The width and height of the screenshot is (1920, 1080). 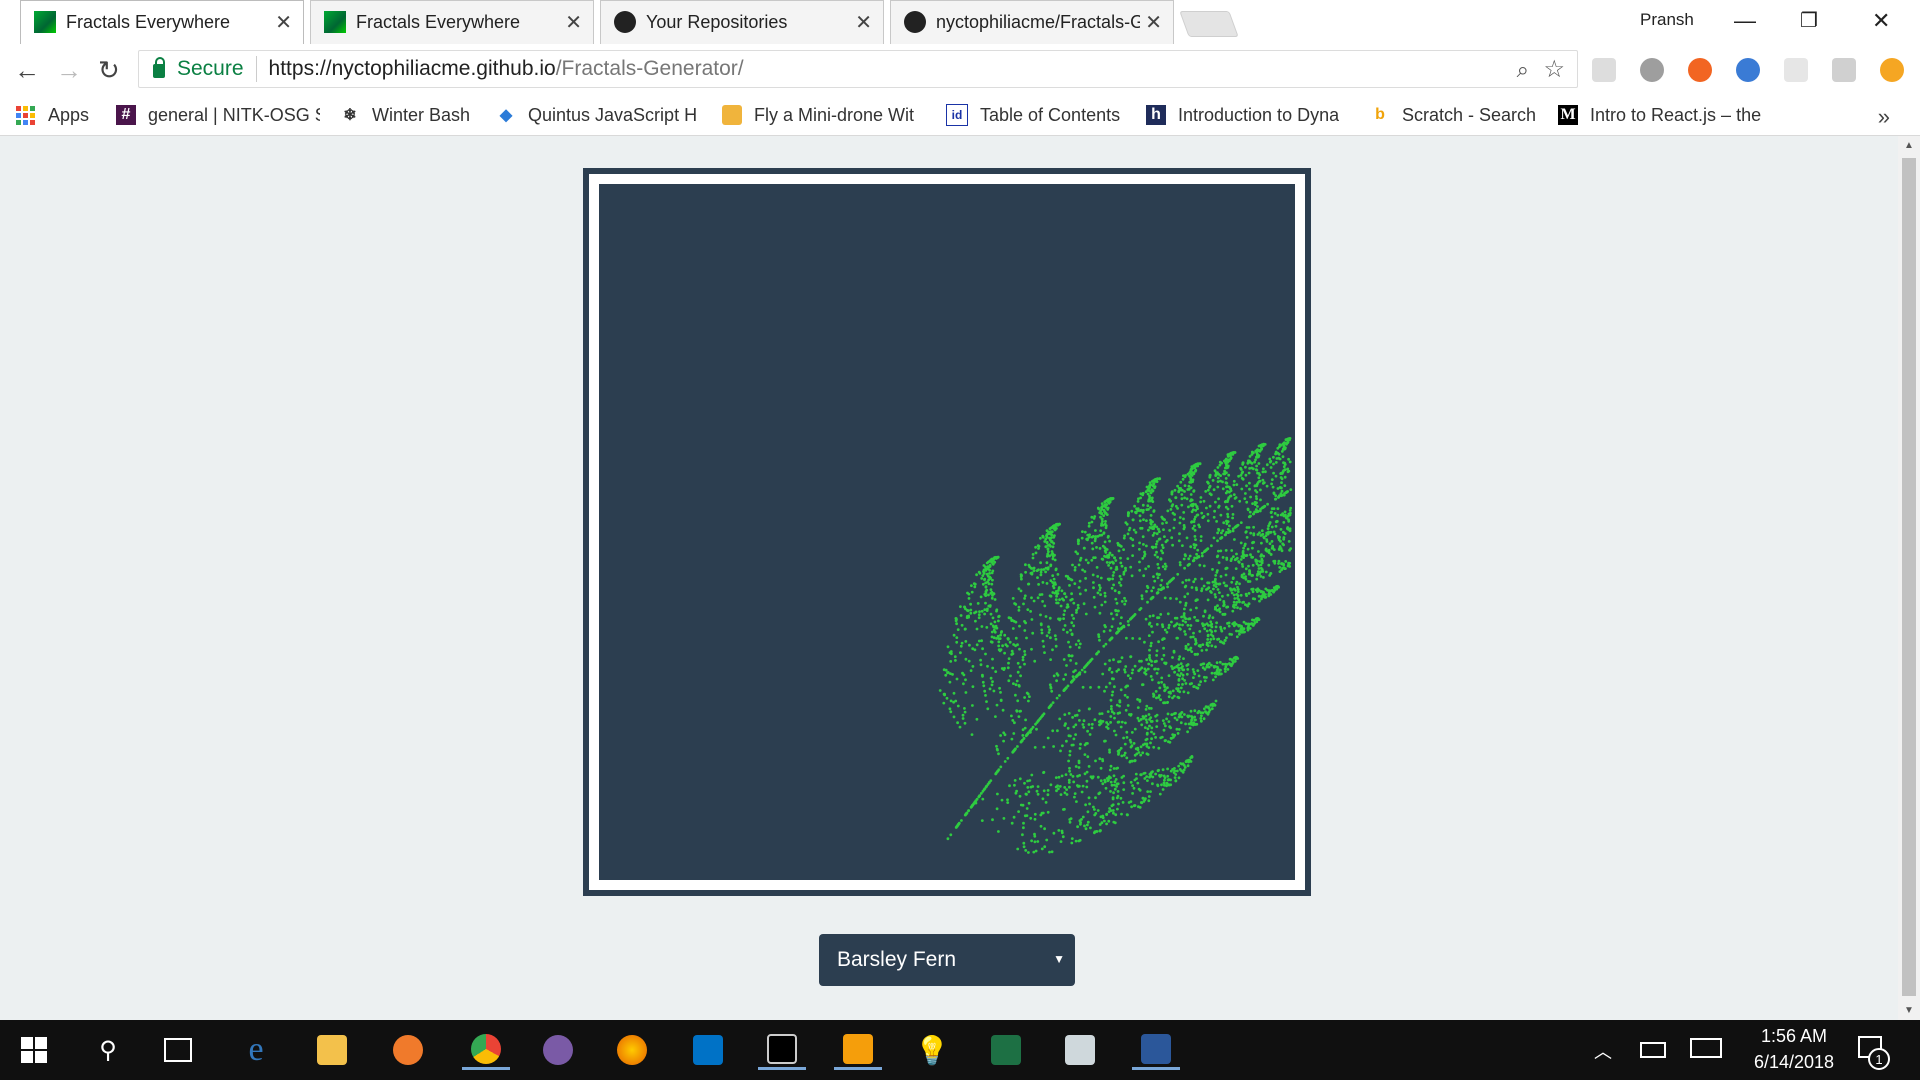 What do you see at coordinates (27, 70) in the screenshot?
I see `back-arrow-icon: ←` at bounding box center [27, 70].